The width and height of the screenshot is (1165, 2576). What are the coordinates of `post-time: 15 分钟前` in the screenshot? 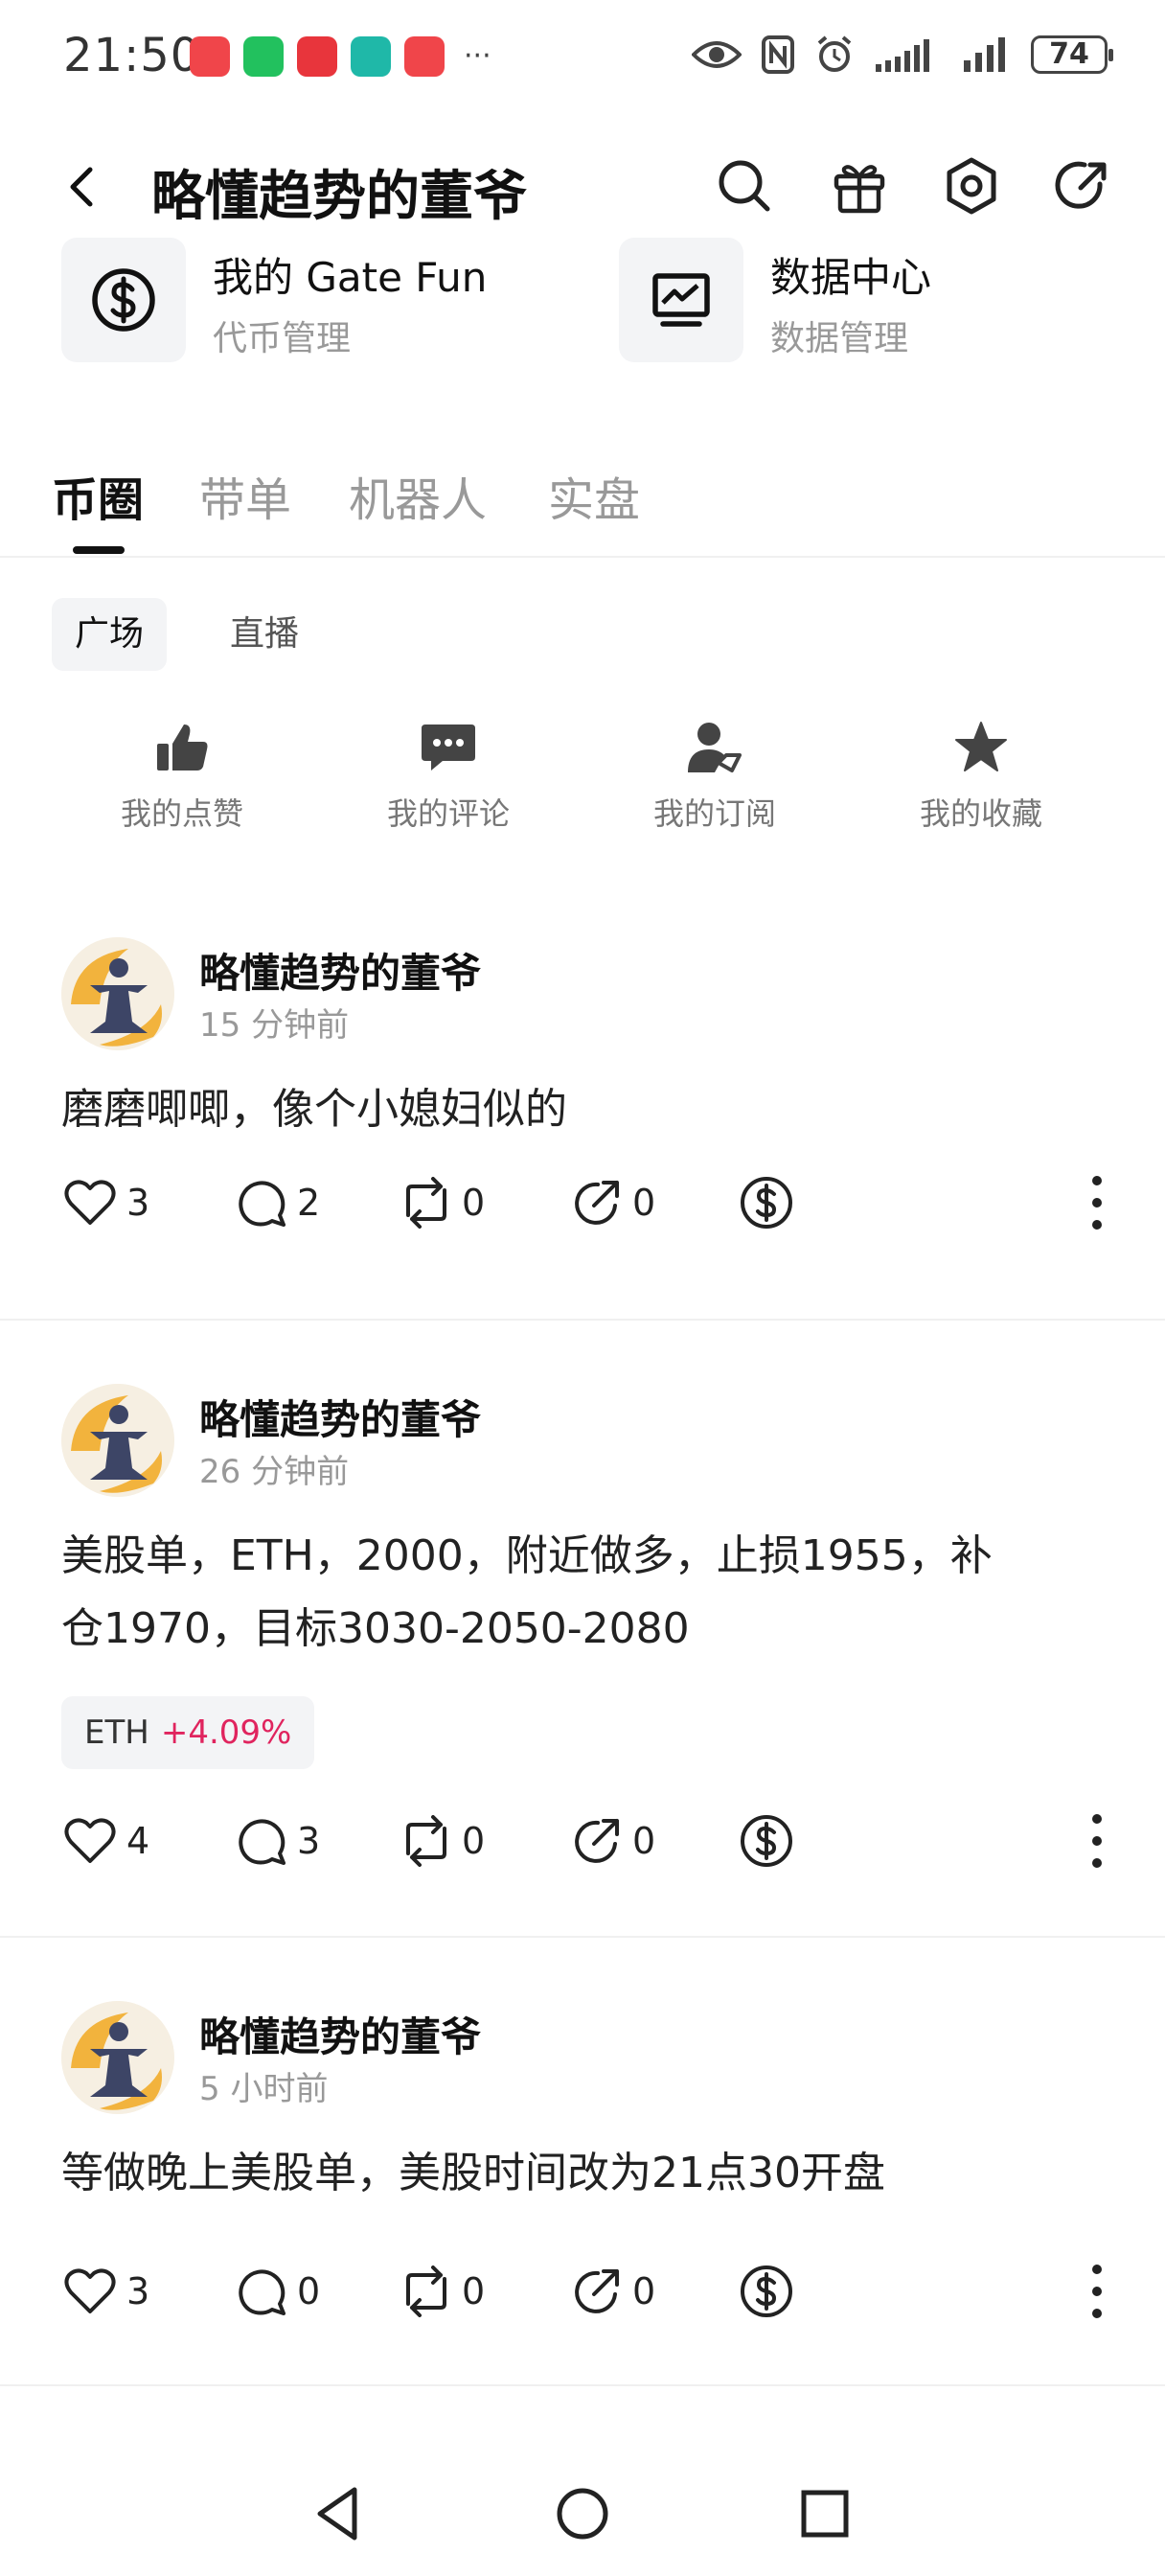 It's located at (274, 1025).